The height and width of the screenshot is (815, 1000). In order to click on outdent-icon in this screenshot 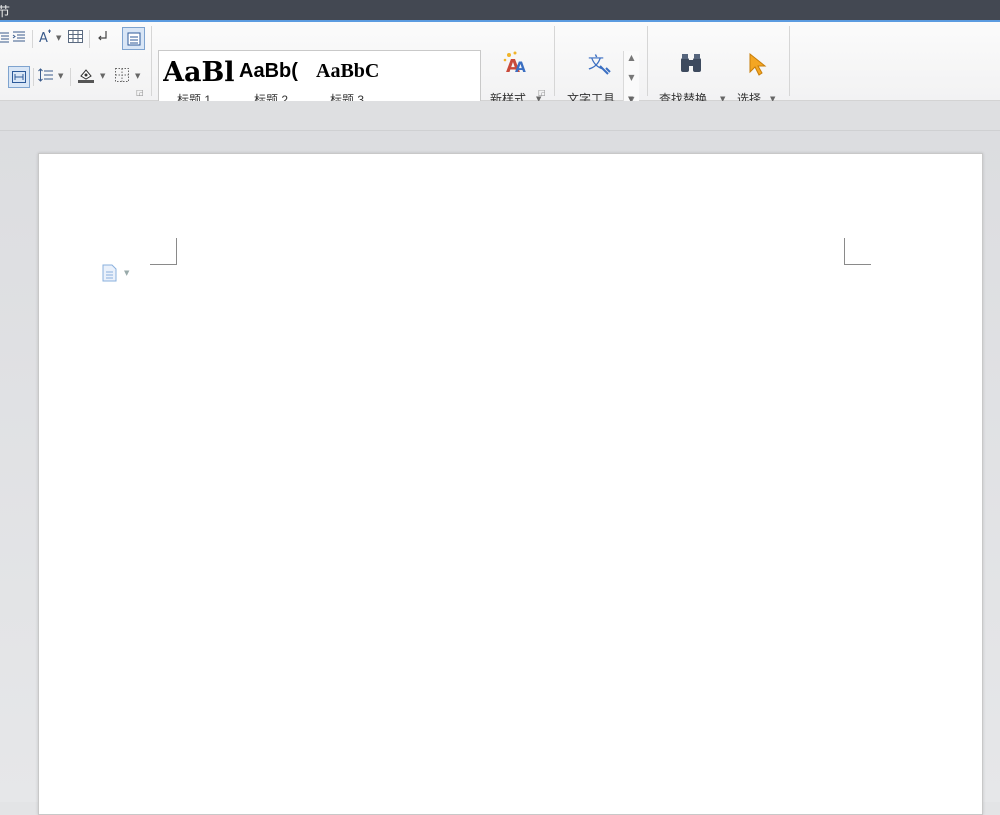, I will do `click(19, 37)`.